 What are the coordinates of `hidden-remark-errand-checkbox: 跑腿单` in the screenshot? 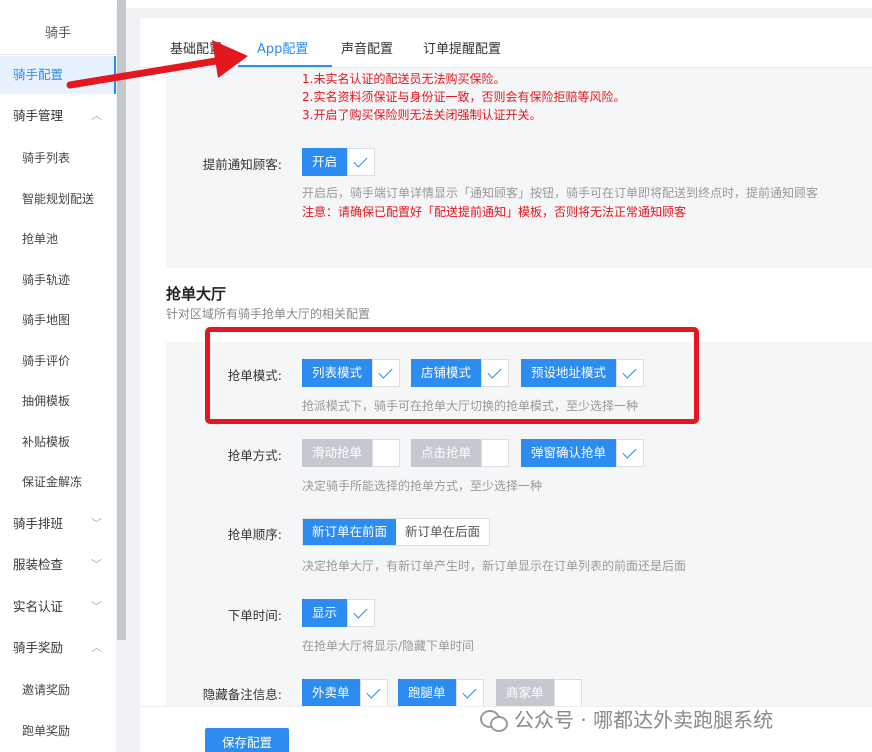 It's located at (441, 693).